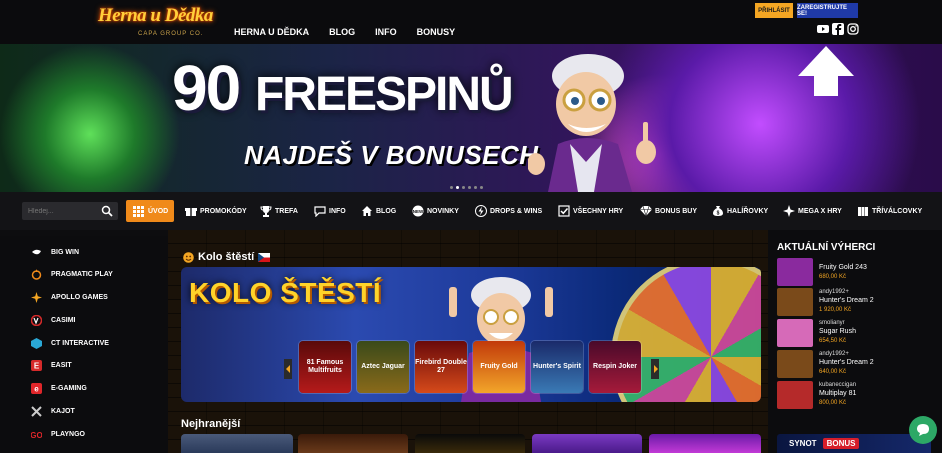 Image resolution: width=942 pixels, height=453 pixels. What do you see at coordinates (65, 252) in the screenshot?
I see `provider-label: BIG WIN` at bounding box center [65, 252].